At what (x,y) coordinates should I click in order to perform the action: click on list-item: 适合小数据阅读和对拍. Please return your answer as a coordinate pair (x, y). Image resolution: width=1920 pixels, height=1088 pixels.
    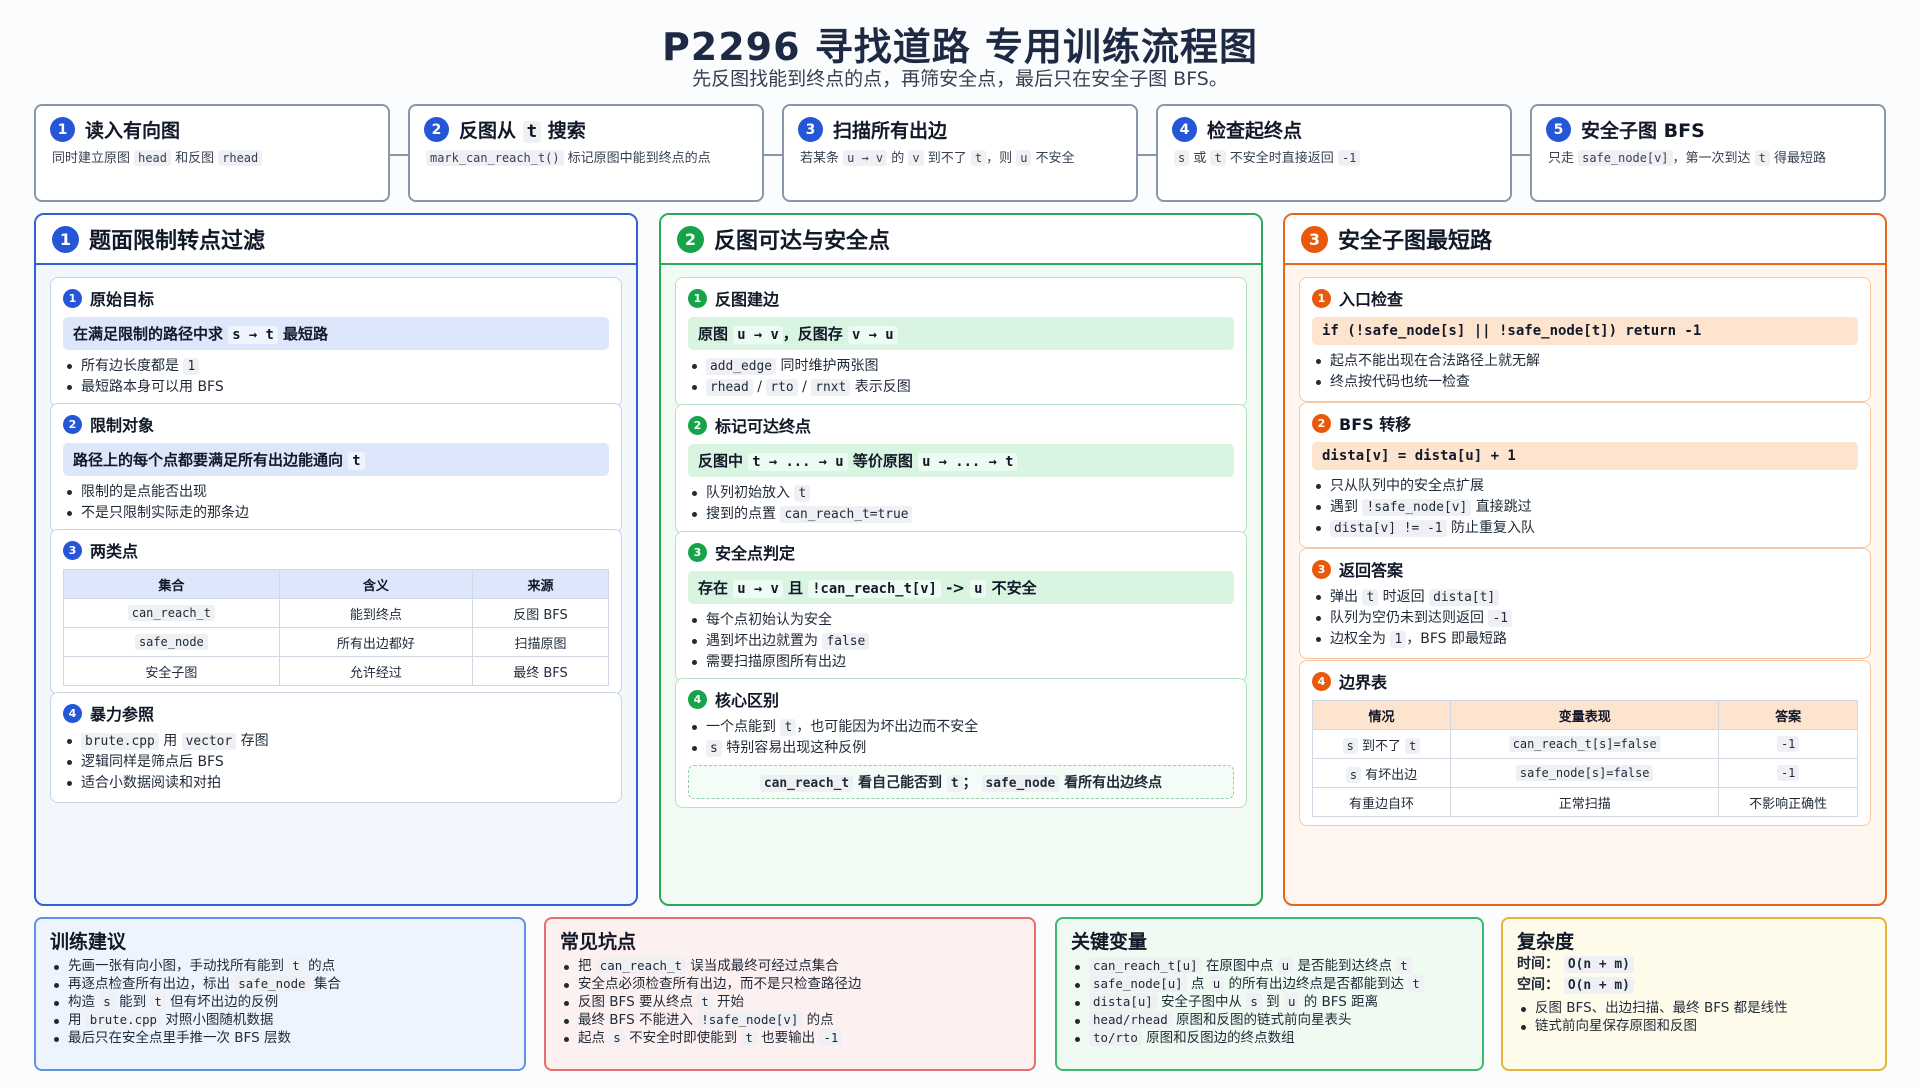
    Looking at the image, I should click on (336, 783).